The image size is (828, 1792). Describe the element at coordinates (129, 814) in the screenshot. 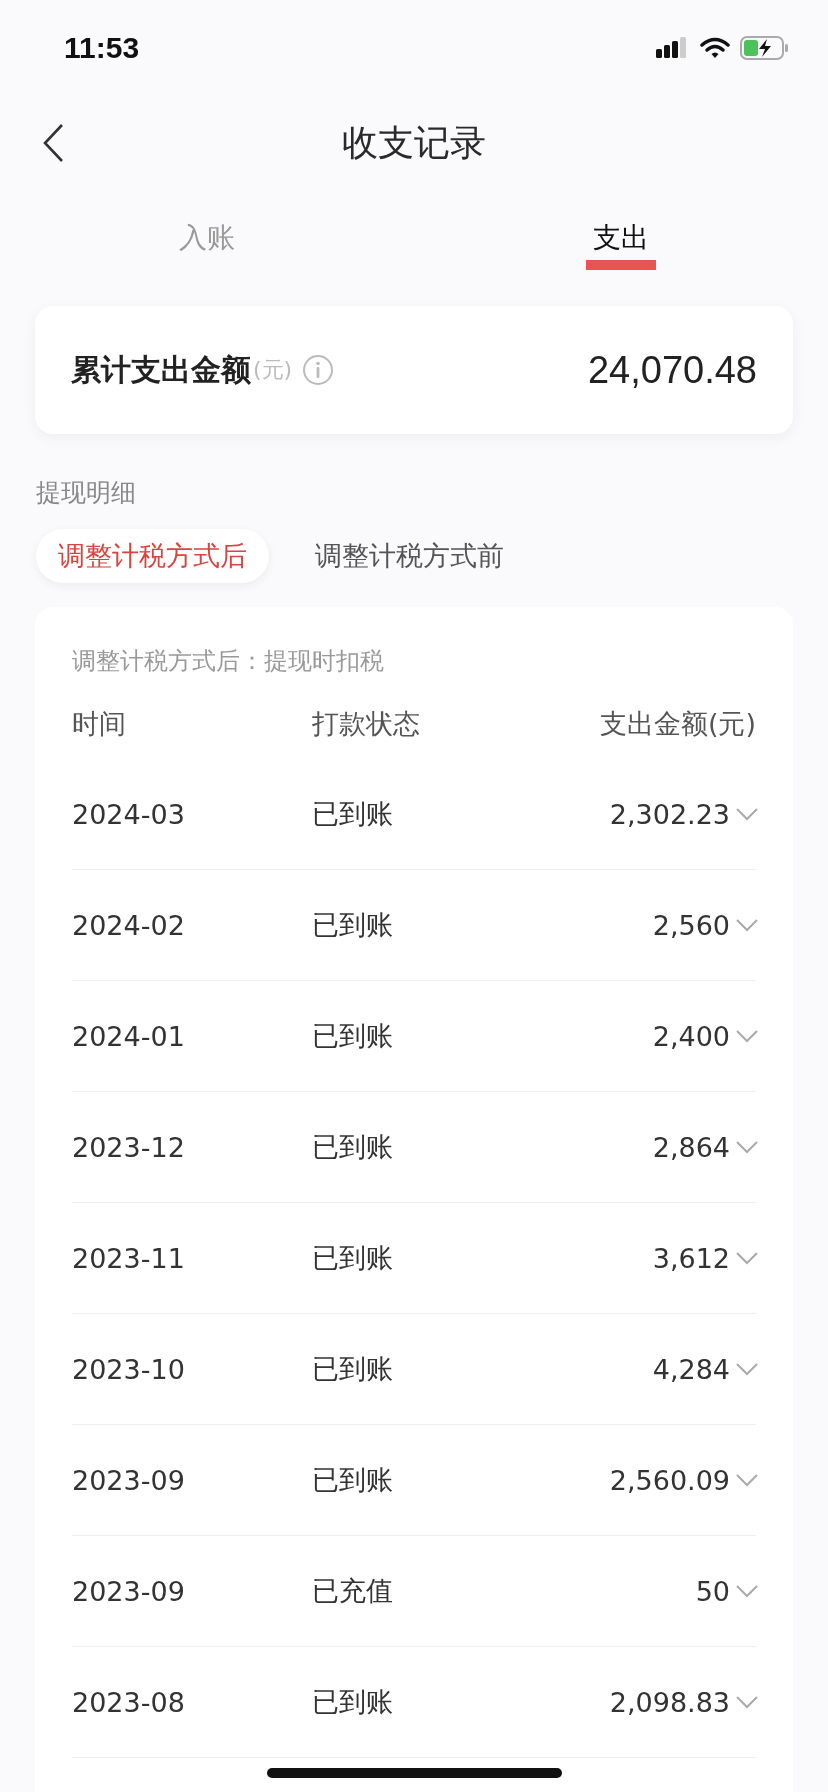

I see `time-cell-text: 2024-03` at that location.